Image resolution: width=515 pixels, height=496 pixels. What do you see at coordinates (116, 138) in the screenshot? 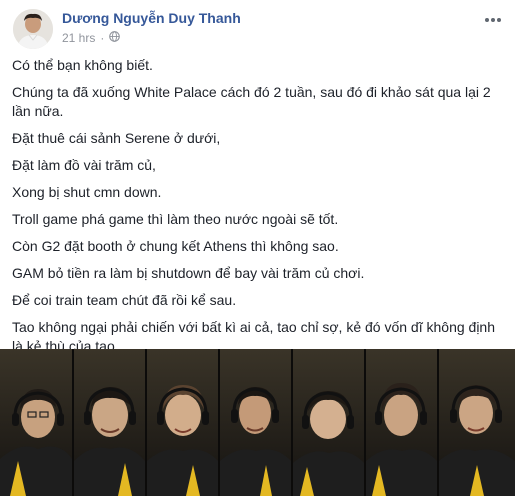
I see `post-paragraph: Đặt thuê cái sảnh Serene ở dưới,` at bounding box center [116, 138].